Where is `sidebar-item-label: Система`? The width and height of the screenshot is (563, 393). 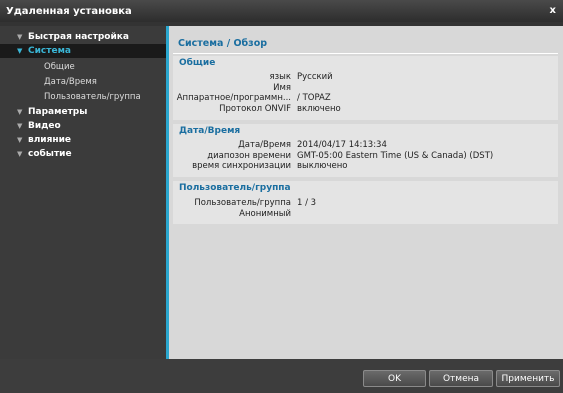 sidebar-item-label: Система is located at coordinates (49, 51).